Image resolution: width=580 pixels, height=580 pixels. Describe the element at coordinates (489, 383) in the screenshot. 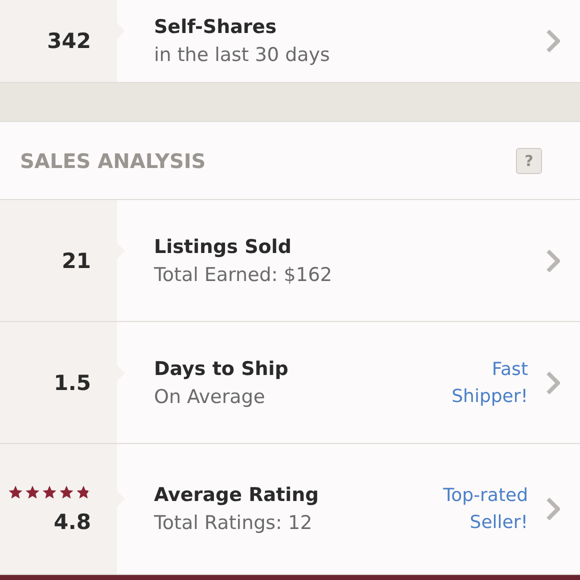

I see `status-label: Fast Shipper!` at that location.